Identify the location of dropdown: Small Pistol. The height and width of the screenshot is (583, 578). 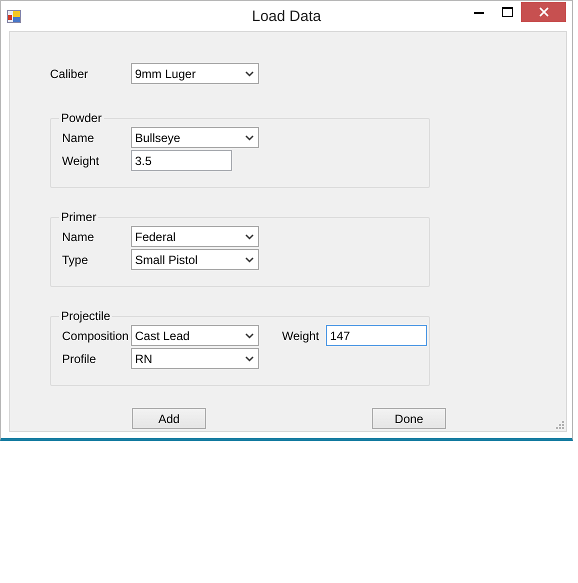
(195, 259).